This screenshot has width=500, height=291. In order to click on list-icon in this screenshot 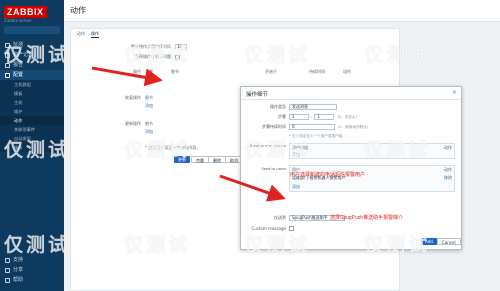, I will do `click(7, 55)`.